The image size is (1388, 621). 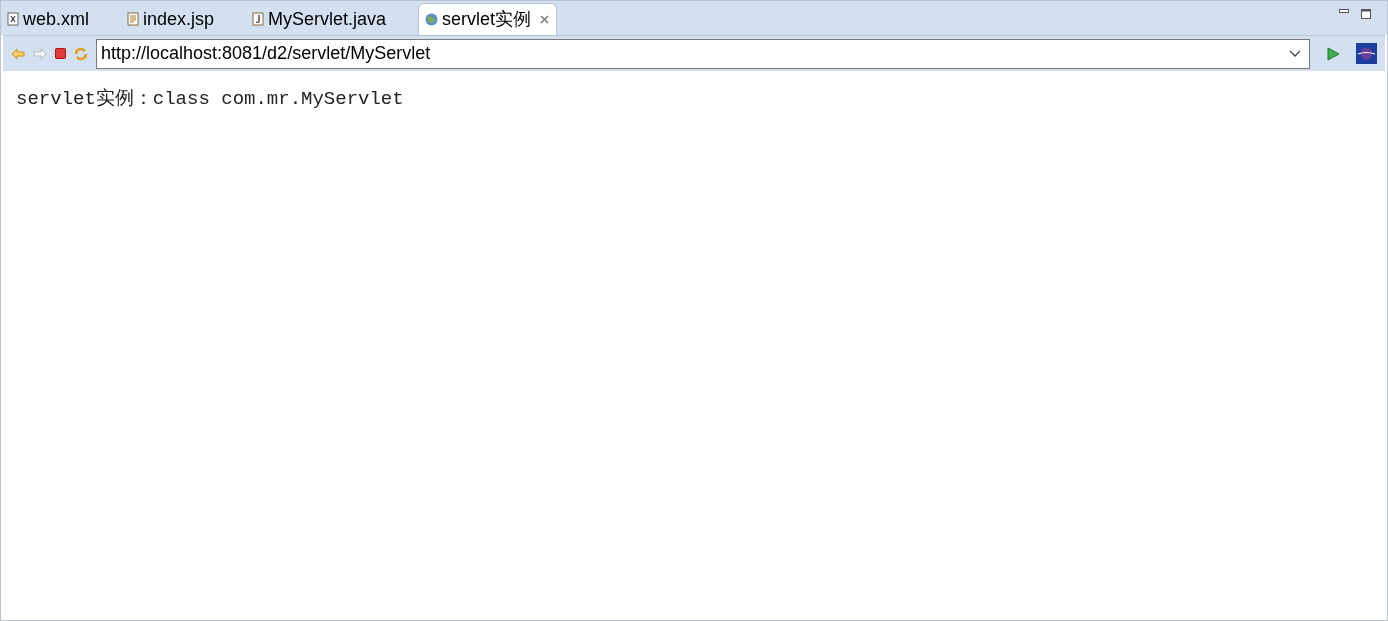 What do you see at coordinates (258, 19) in the screenshot?
I see `java-file-icon` at bounding box center [258, 19].